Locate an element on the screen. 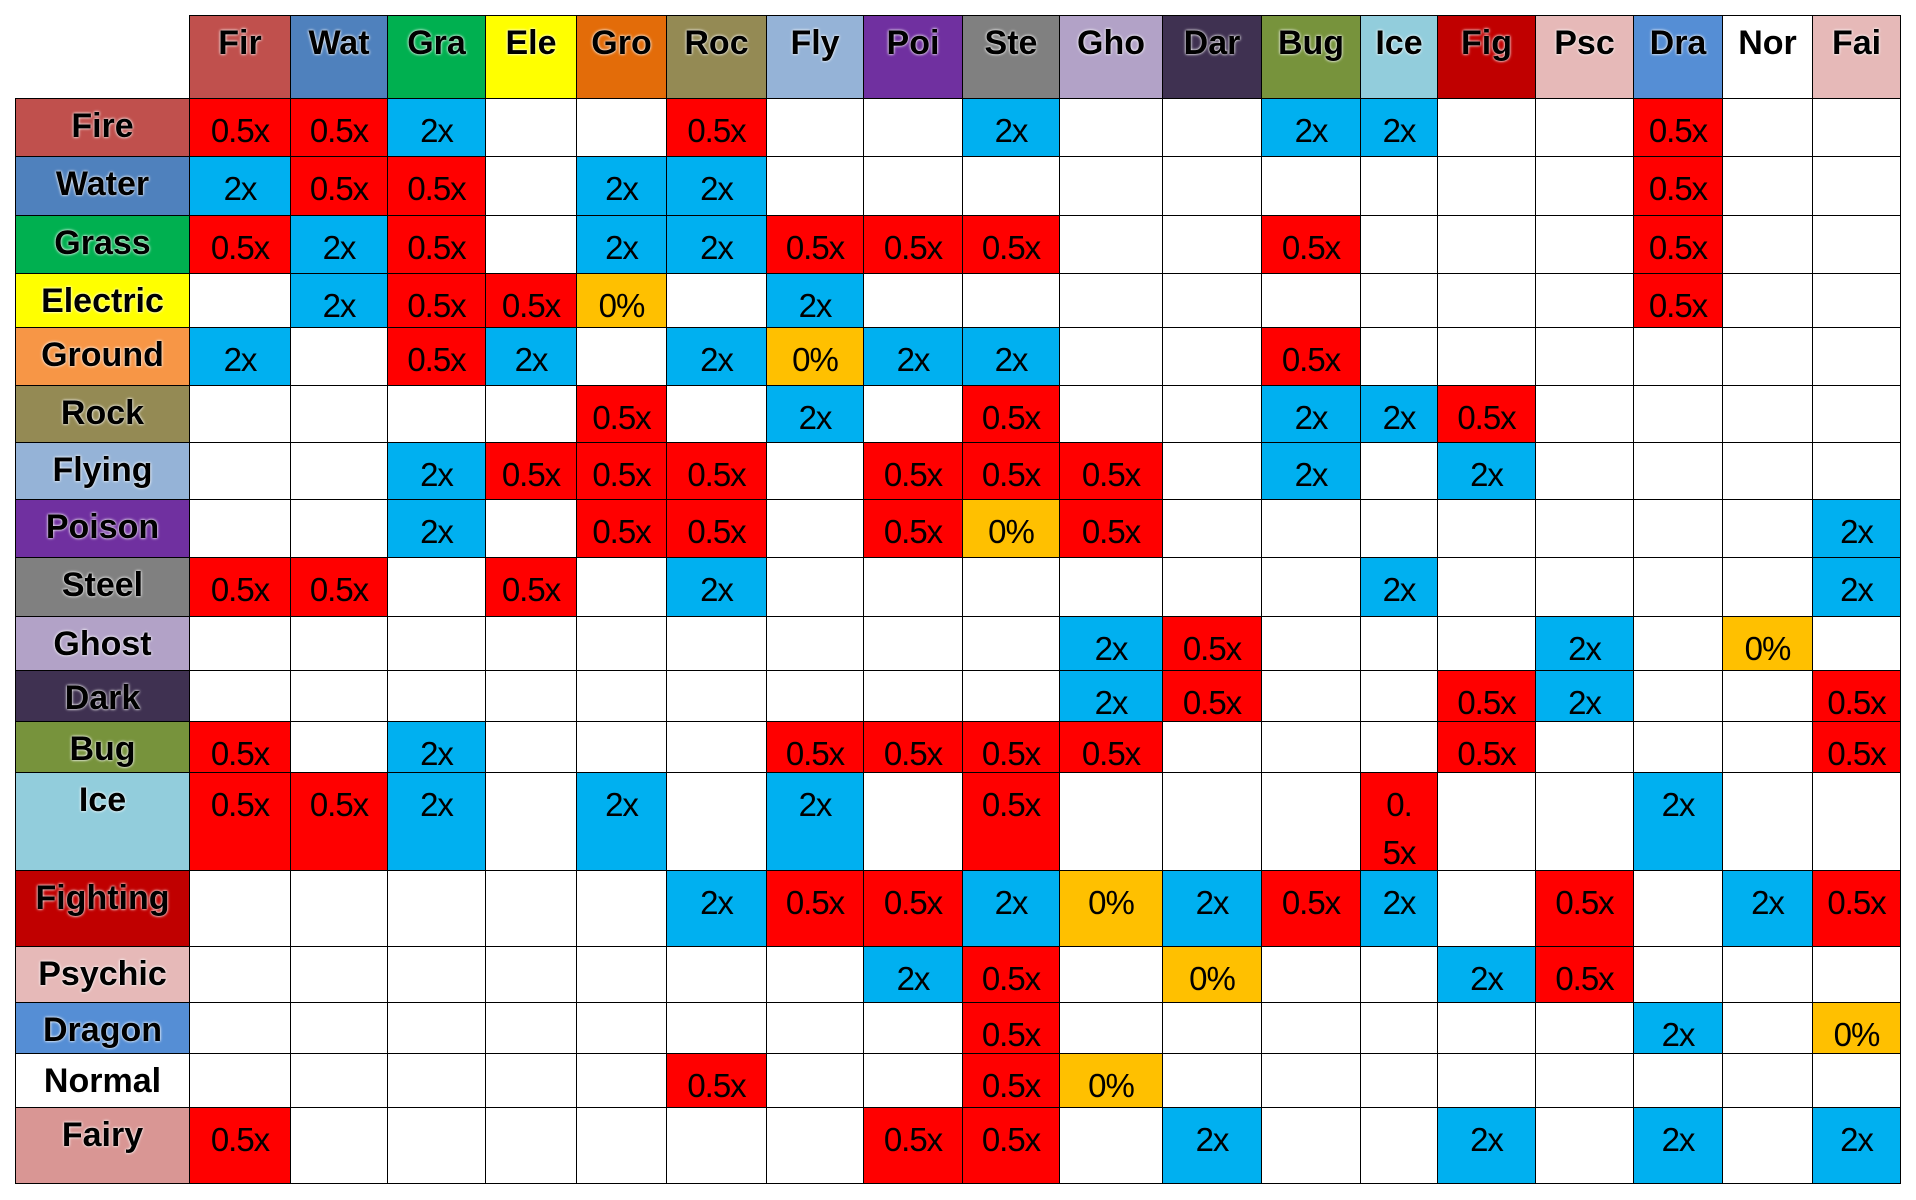 This screenshot has width=1916, height=1200. column-header-ice: Ice is located at coordinates (1399, 57).